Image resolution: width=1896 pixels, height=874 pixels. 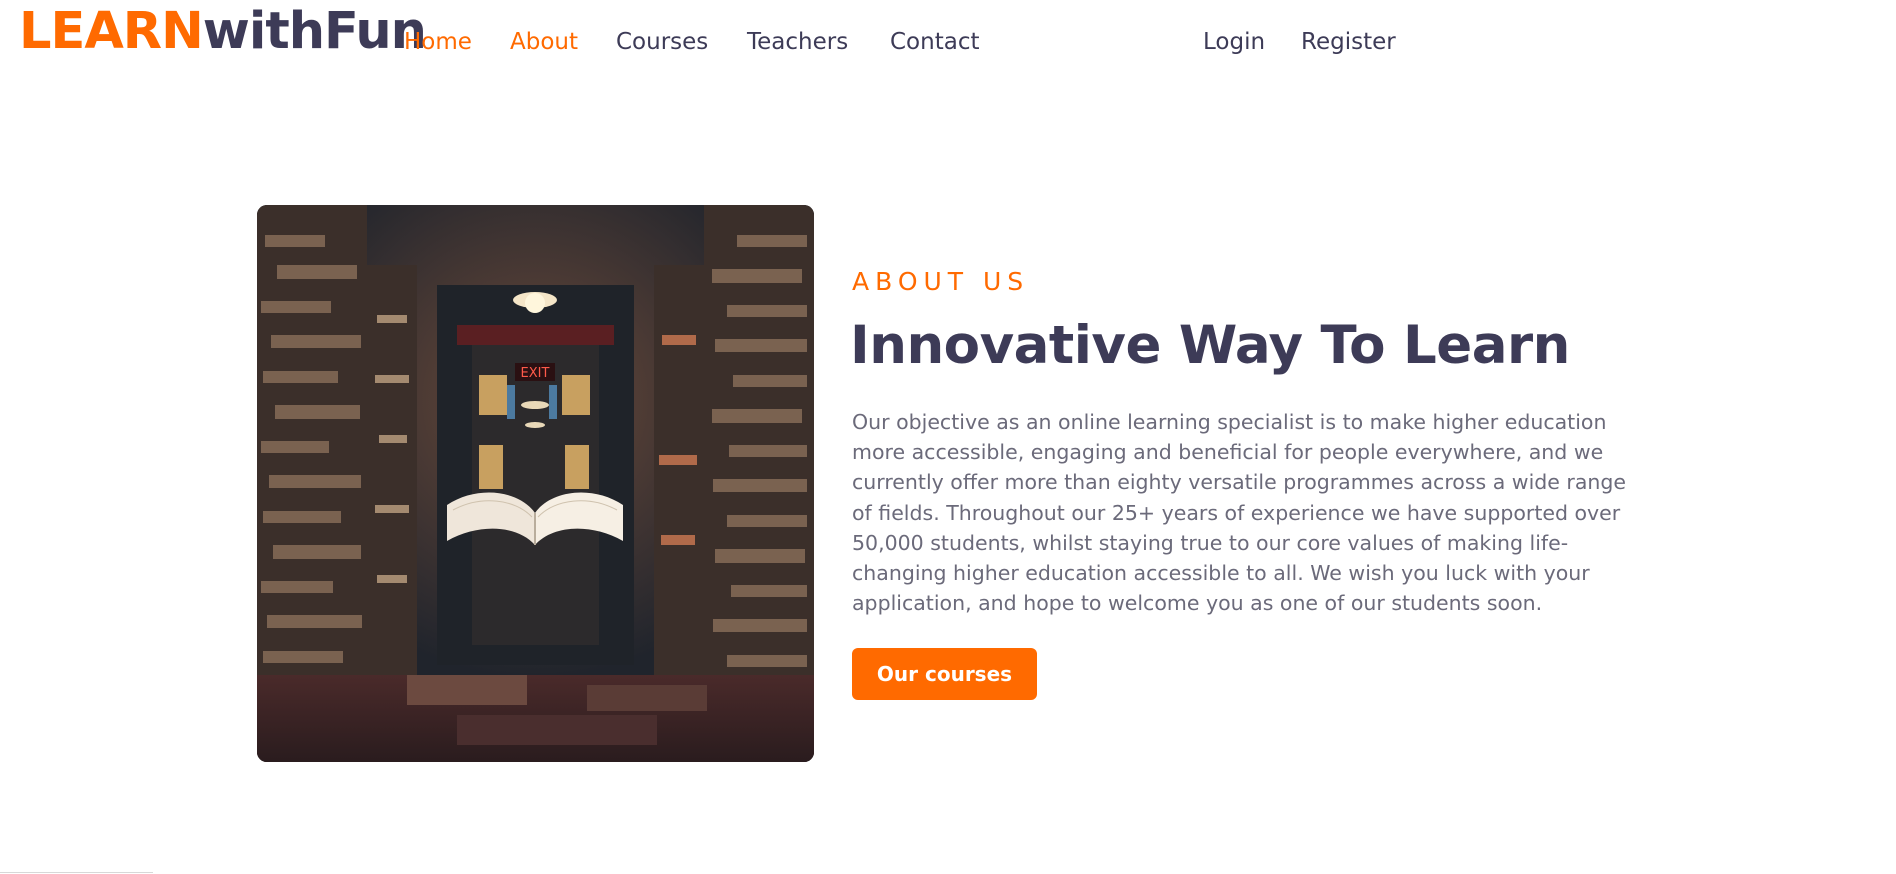 What do you see at coordinates (941, 281) in the screenshot?
I see `about-eyebrow: ABOUT US` at bounding box center [941, 281].